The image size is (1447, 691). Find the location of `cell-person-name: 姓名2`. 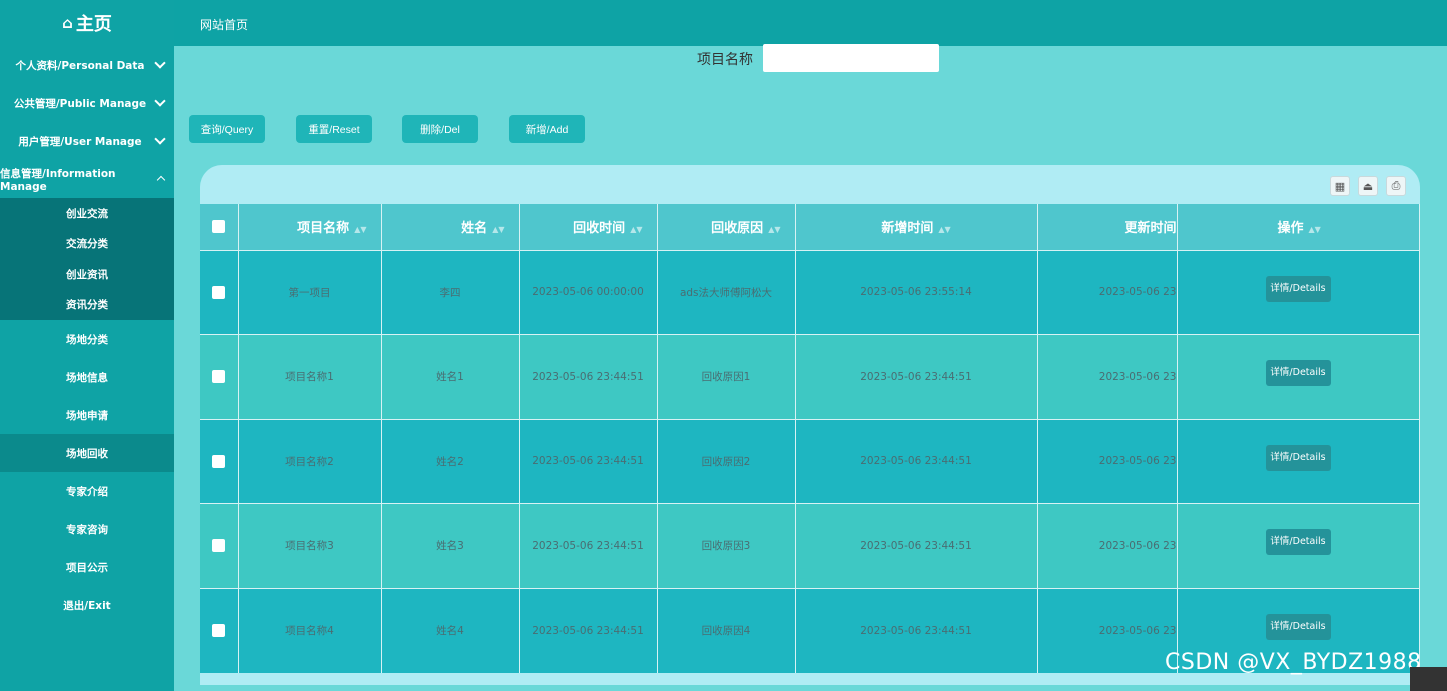

cell-person-name: 姓名2 is located at coordinates (450, 461).